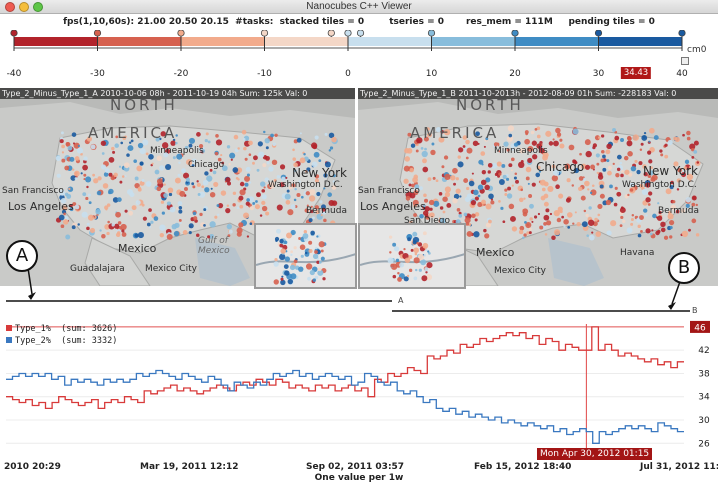  What do you see at coordinates (61, 341) in the screenshot?
I see `legend-item-type2: Type_2% (sum: 3332)` at bounding box center [61, 341].